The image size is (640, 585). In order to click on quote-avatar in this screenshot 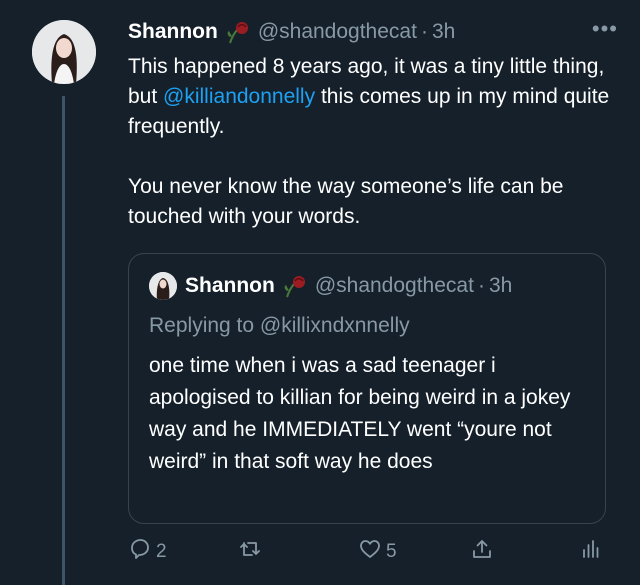, I will do `click(163, 286)`.